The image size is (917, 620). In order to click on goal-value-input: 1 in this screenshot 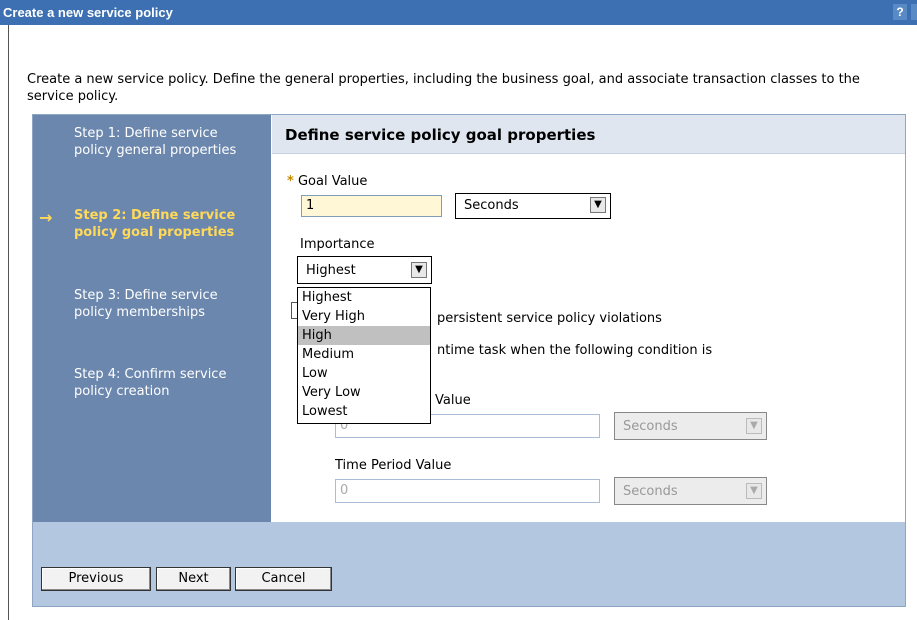, I will do `click(371, 206)`.